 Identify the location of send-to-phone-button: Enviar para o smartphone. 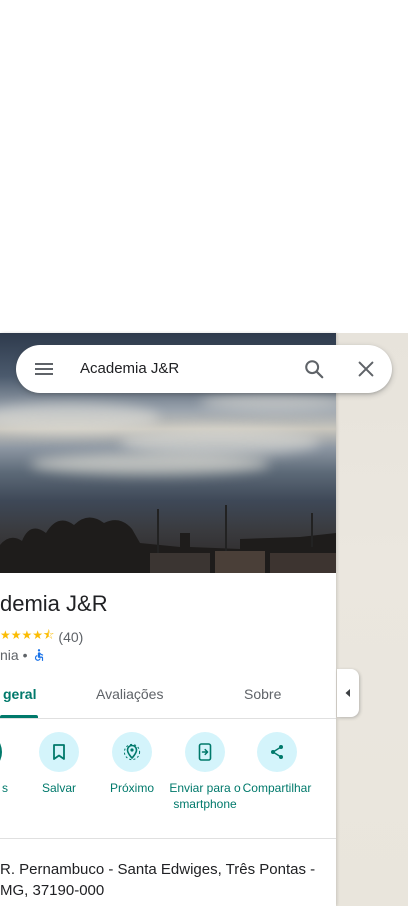
(205, 772).